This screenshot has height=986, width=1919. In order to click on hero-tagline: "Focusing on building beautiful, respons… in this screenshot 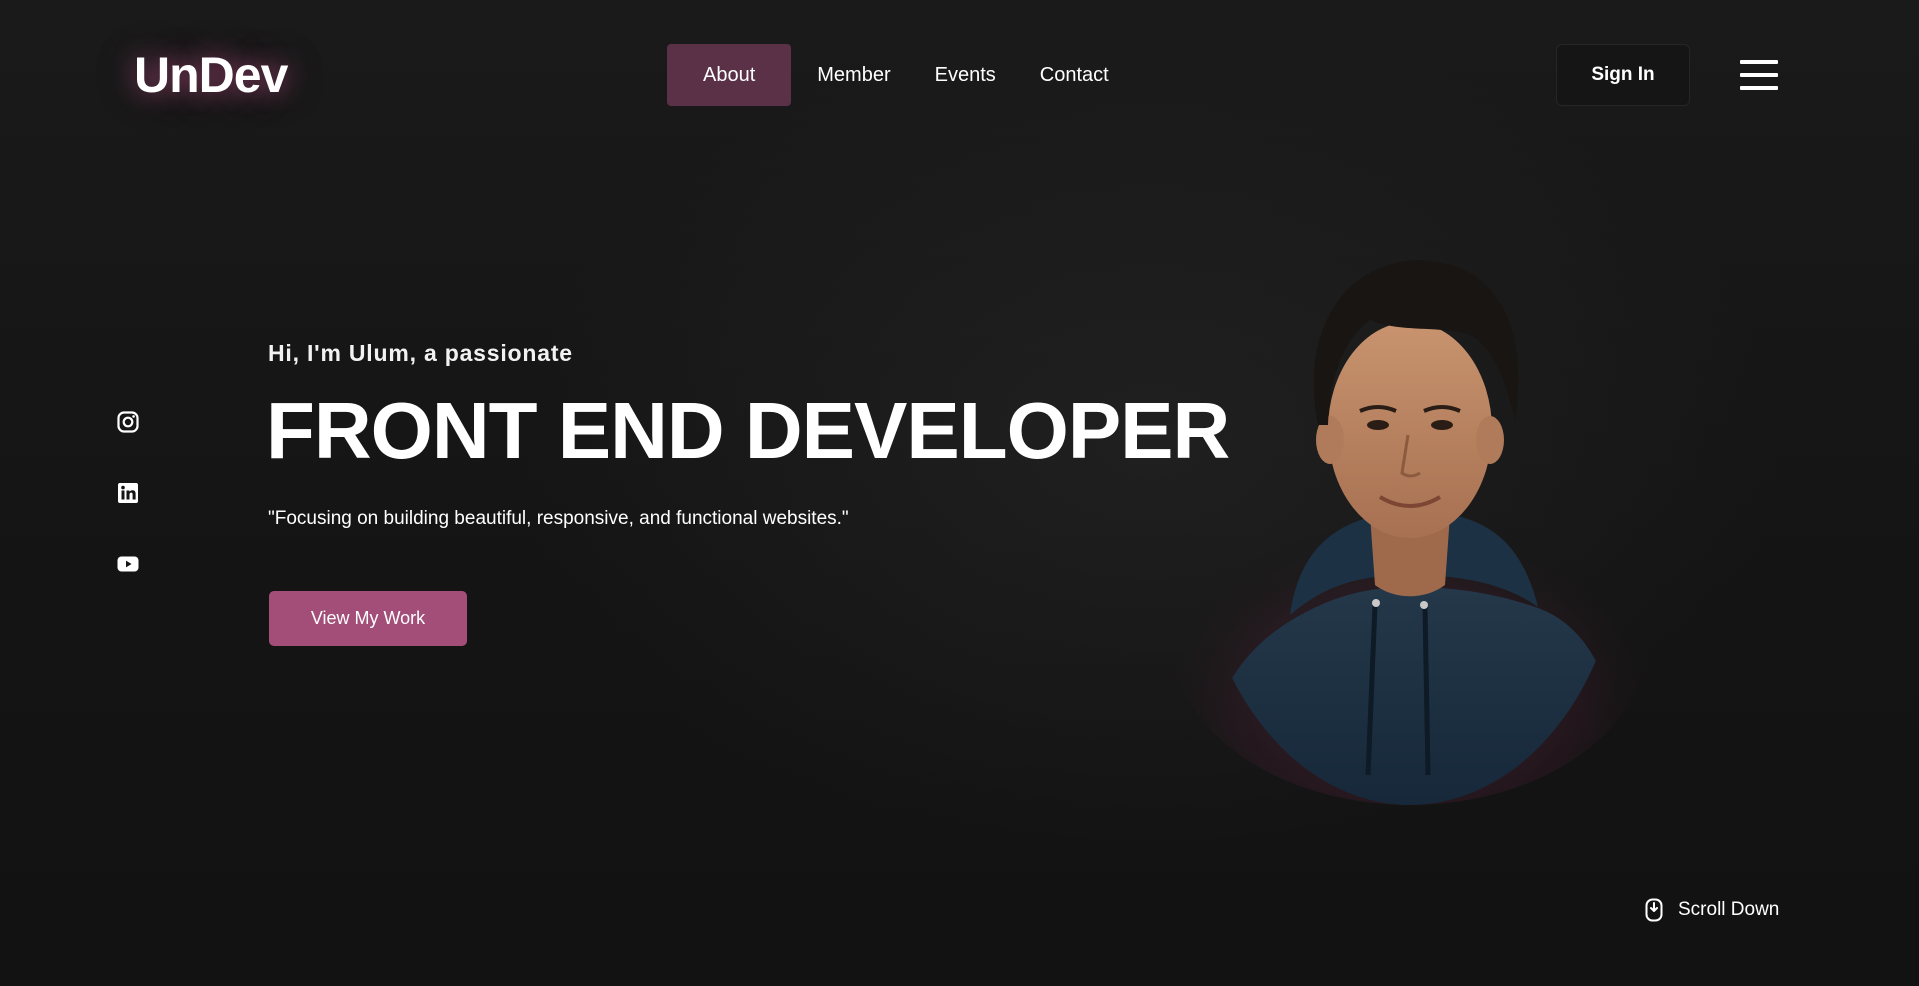, I will do `click(558, 518)`.